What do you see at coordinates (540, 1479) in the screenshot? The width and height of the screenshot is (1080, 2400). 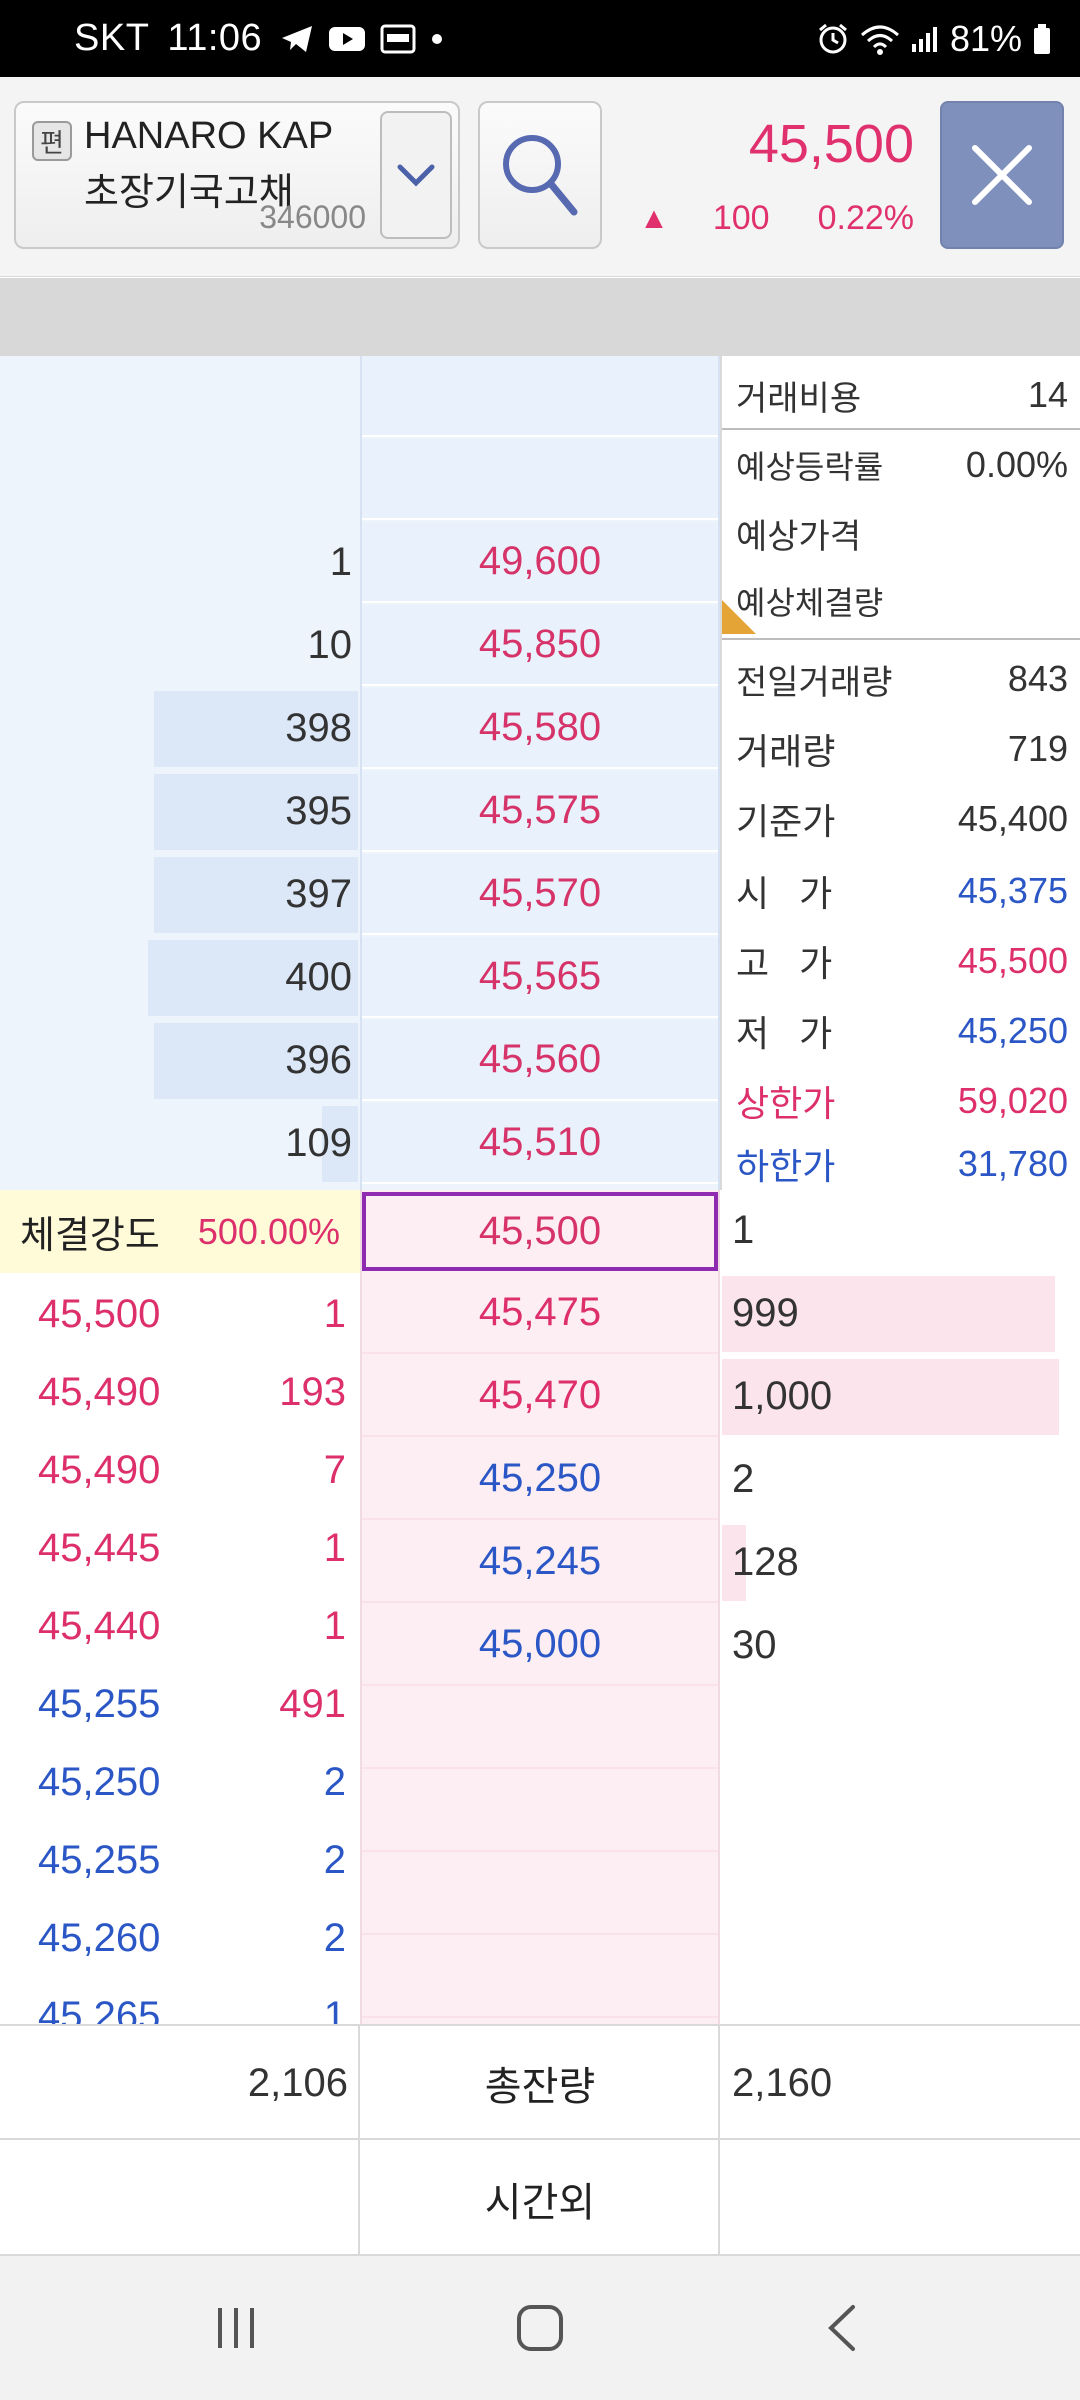 I see `bid-price: 45,250` at bounding box center [540, 1479].